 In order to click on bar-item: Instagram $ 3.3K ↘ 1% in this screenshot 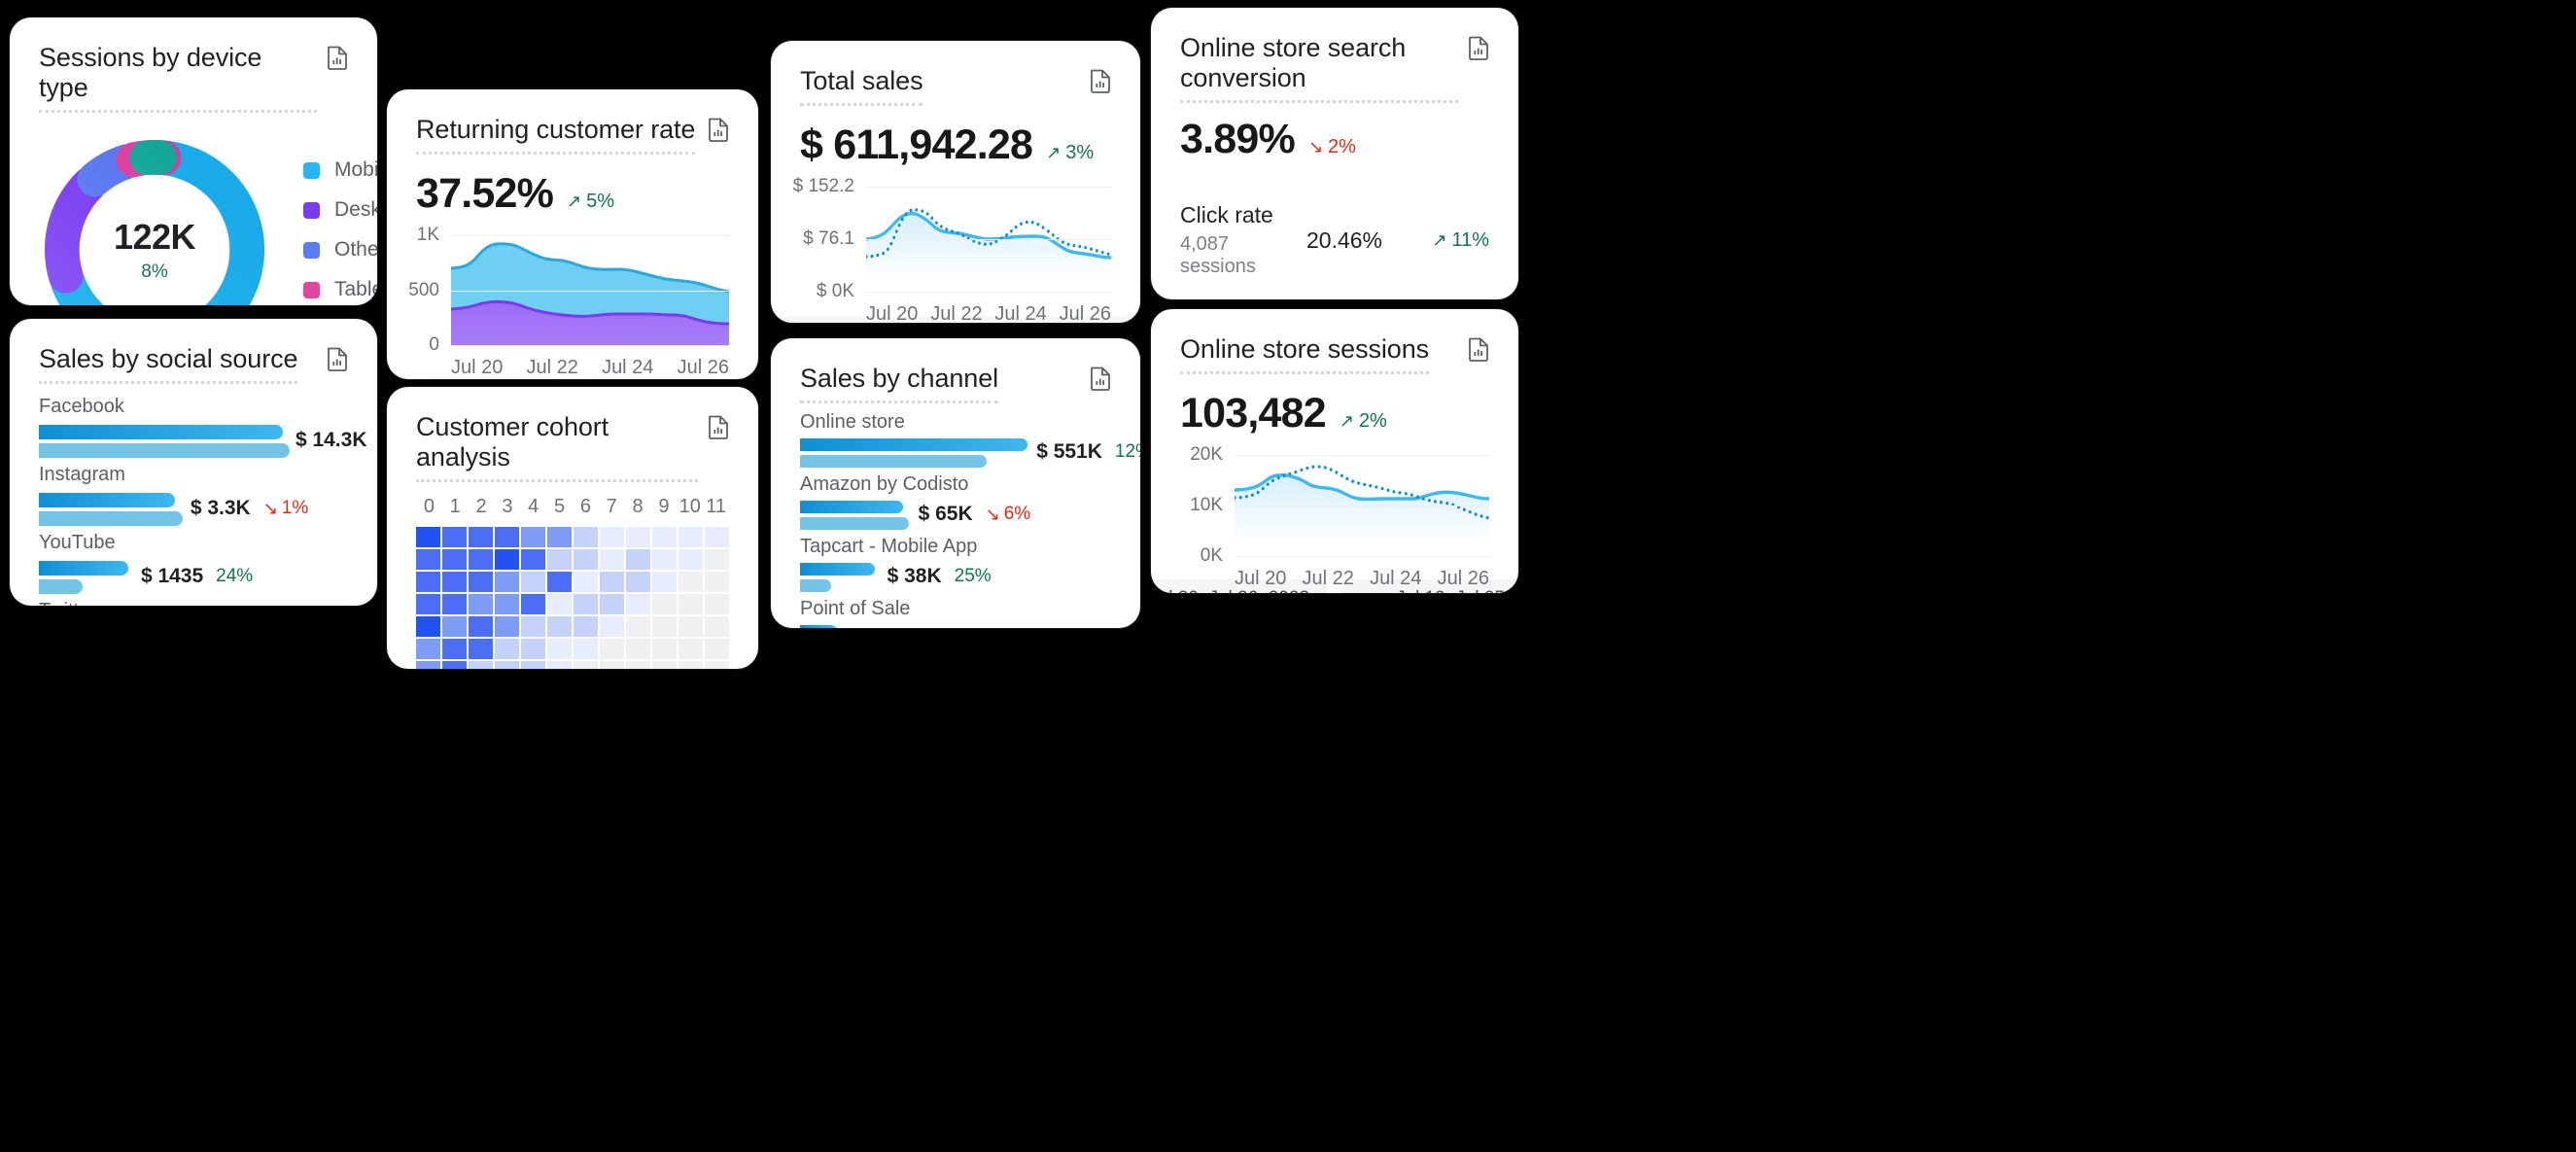, I will do `click(193, 498)`.